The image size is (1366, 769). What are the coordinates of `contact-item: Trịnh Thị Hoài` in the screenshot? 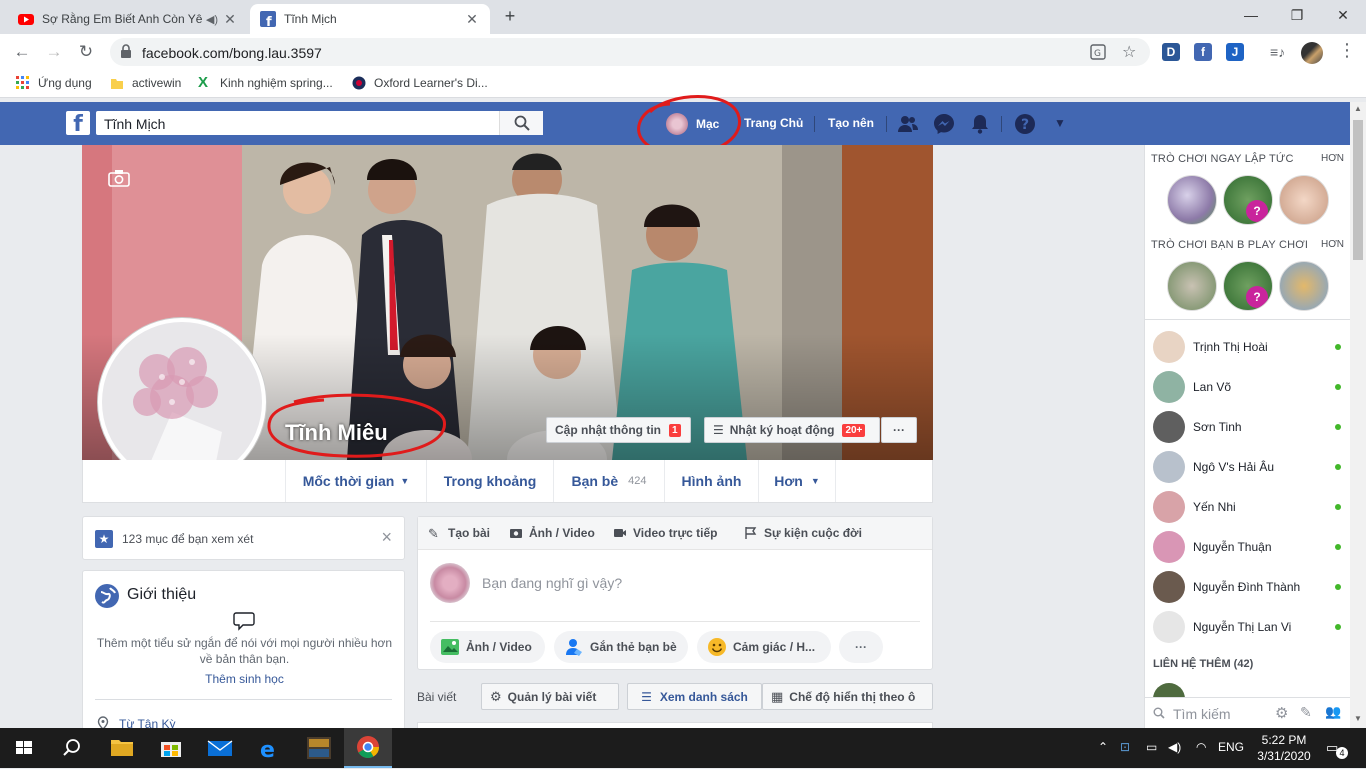 It's located at (1247, 347).